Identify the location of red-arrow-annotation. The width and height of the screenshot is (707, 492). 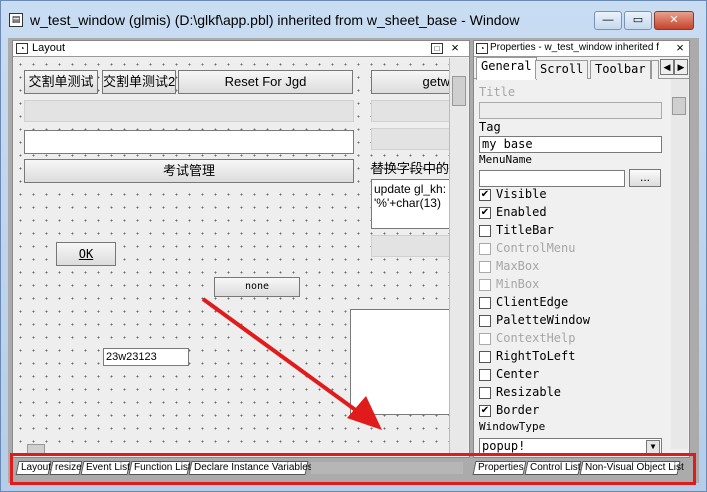
(291, 363).